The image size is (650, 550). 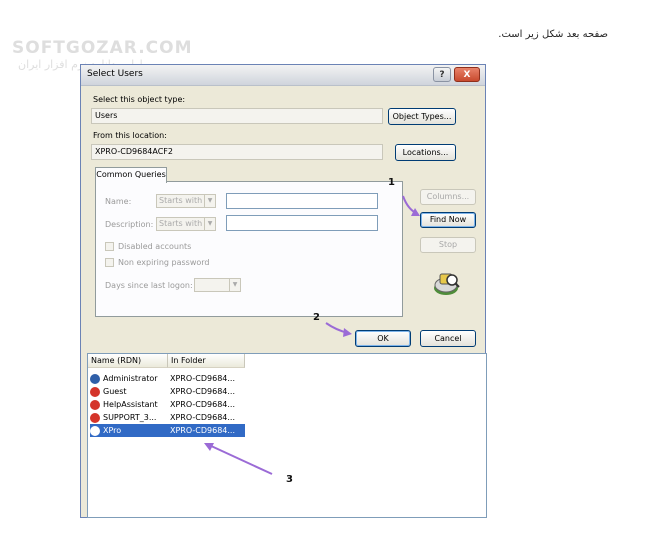 I want to click on annotation-1: 1, so click(x=391, y=182).